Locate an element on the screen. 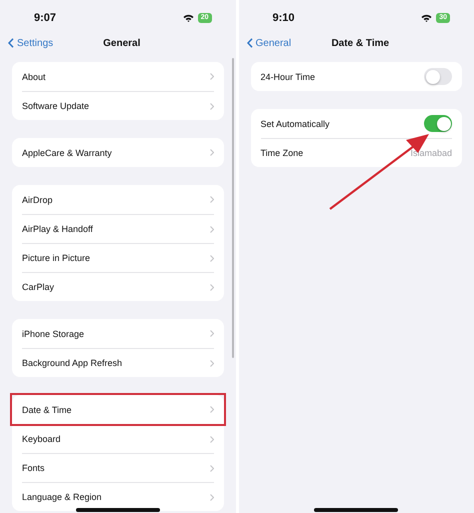 The image size is (474, 513). row-label: Software Update is located at coordinates (56, 106).